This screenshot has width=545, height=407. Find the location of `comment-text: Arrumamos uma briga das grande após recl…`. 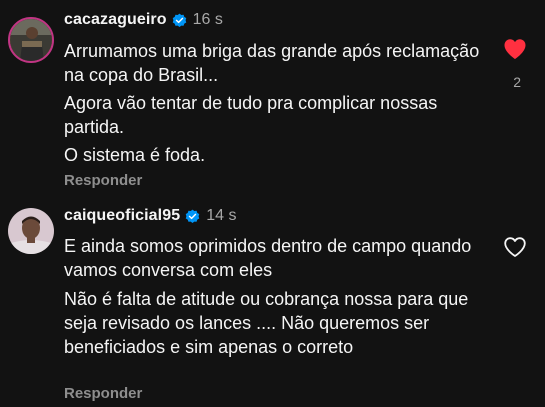

comment-text: Arrumamos uma briga das grande após recl… is located at coordinates (272, 63).